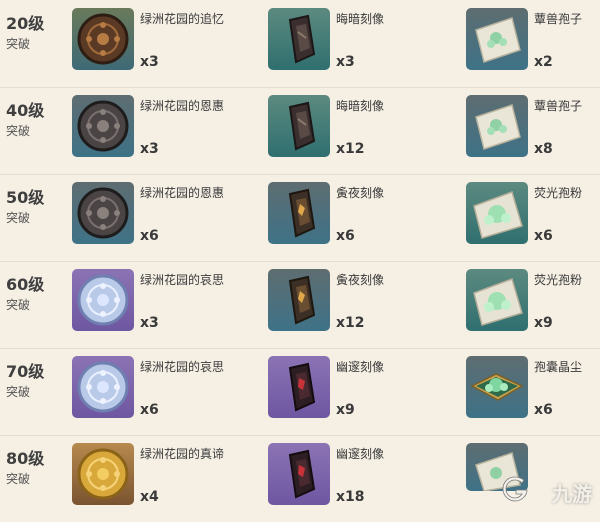 This screenshot has width=600, height=522. Describe the element at coordinates (25, 23) in the screenshot. I see `level-label: 20级` at that location.